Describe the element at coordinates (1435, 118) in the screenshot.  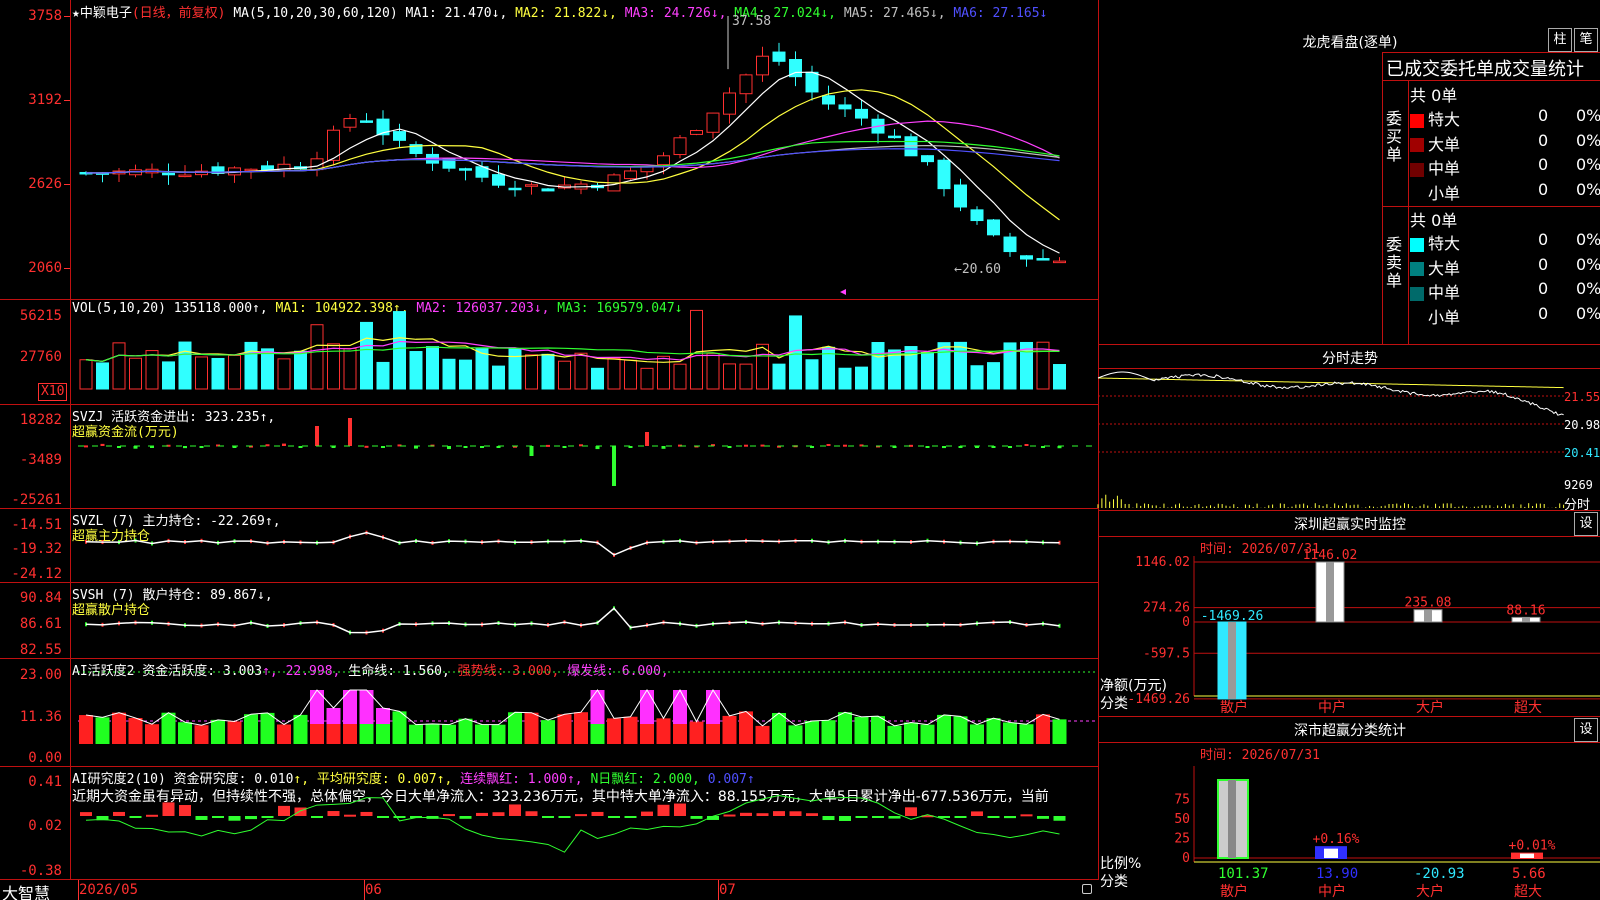
I see `buy-row: 特大` at that location.